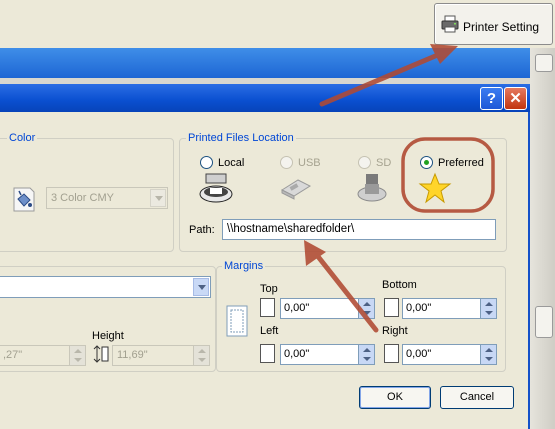 The image size is (555, 429). Describe the element at coordinates (82, 198) in the screenshot. I see `color-select-value: 3 Color CMY` at that location.